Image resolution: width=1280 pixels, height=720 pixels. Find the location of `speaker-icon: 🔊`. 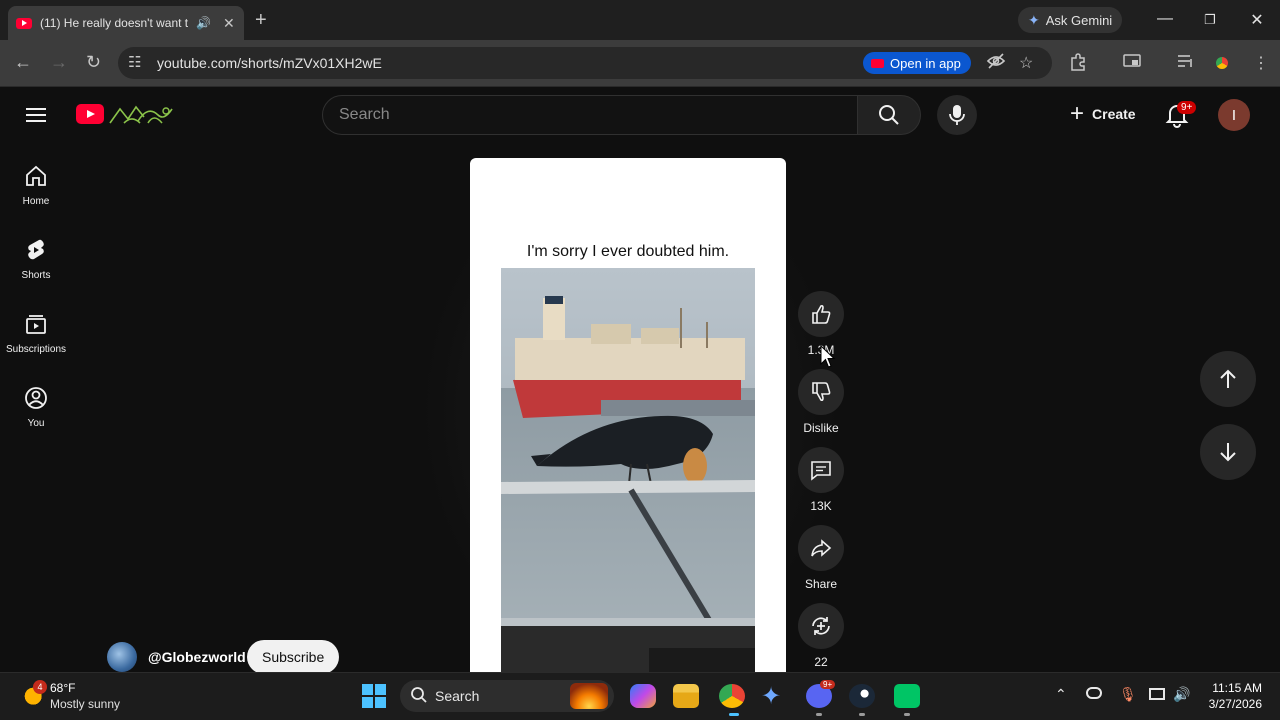

speaker-icon: 🔊 is located at coordinates (203, 23).